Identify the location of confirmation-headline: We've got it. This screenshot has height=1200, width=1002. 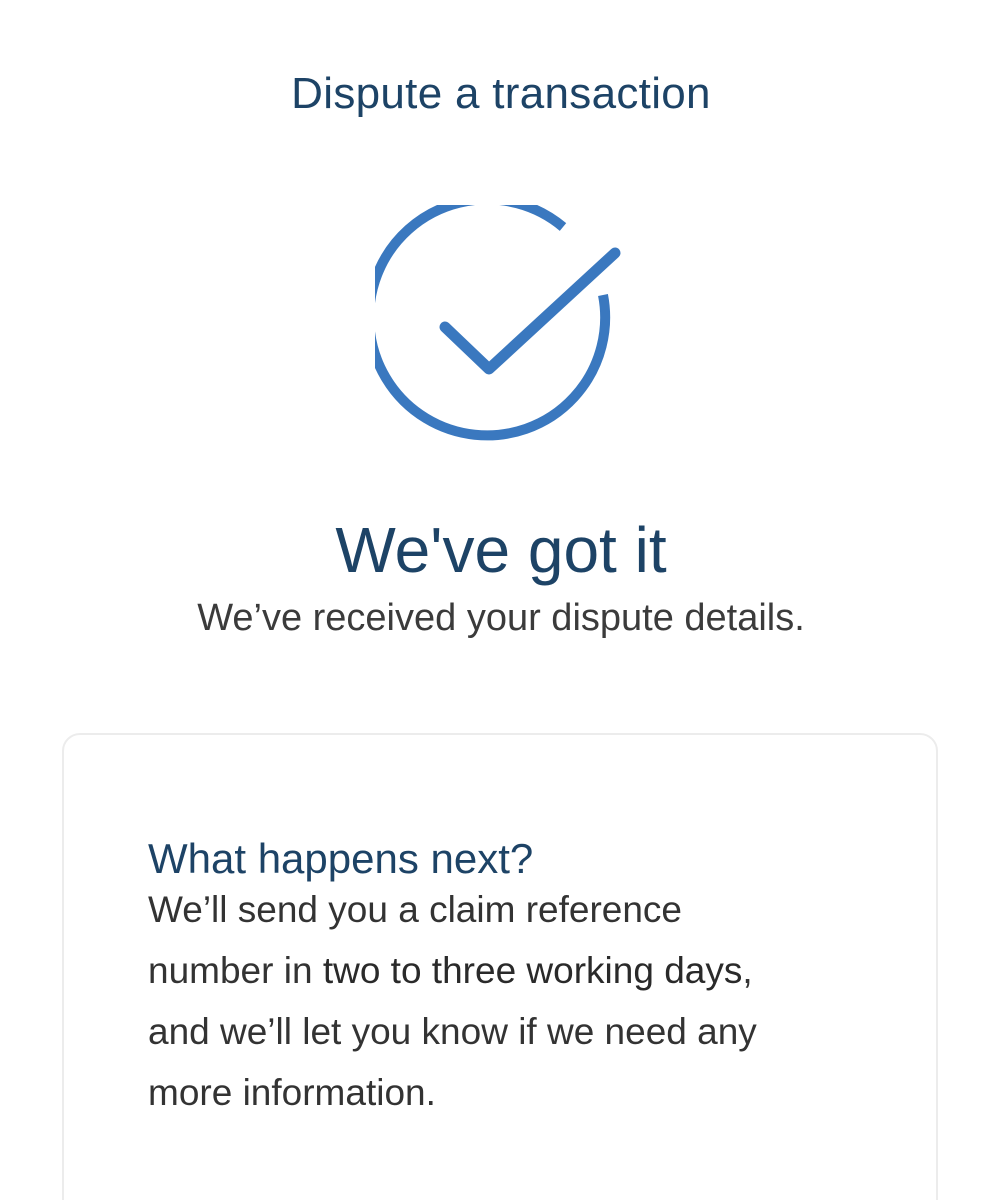
(501, 550).